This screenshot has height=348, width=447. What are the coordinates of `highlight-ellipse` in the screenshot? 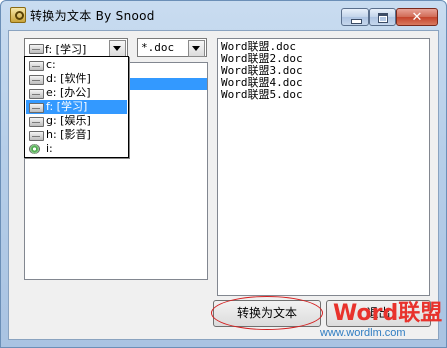 It's located at (267, 313).